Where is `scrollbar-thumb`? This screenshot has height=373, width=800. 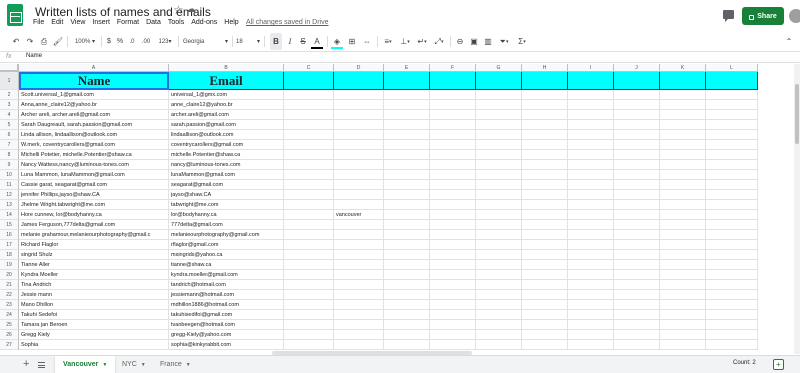 scrollbar-thumb is located at coordinates (797, 114).